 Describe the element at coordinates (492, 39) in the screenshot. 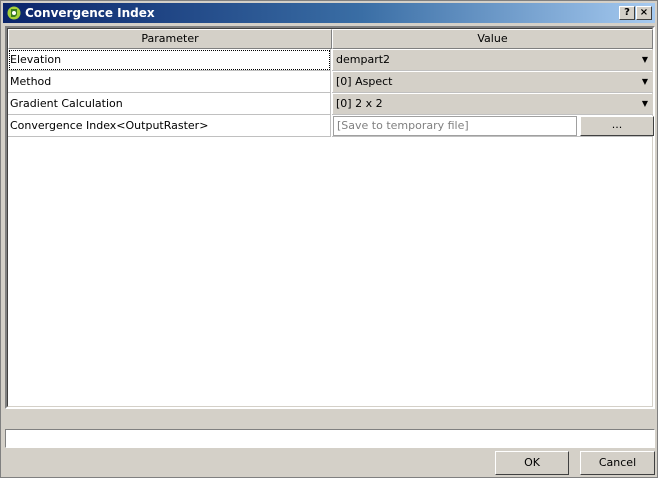

I see `column-header-value: Value` at that location.